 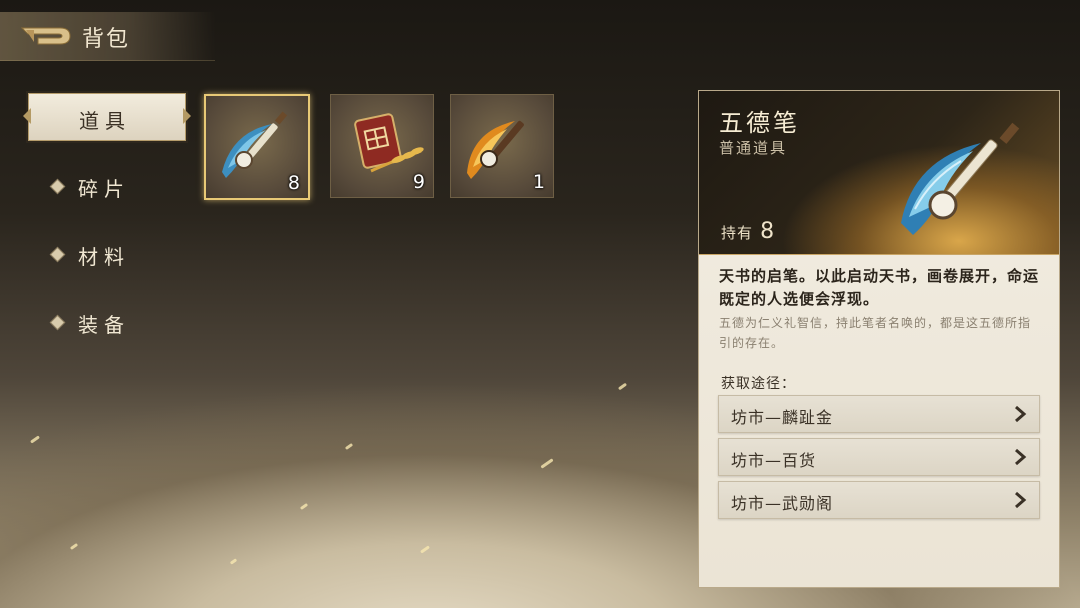 I want to click on source-link-qilin-gold: 坊市—麟趾金, so click(x=879, y=414).